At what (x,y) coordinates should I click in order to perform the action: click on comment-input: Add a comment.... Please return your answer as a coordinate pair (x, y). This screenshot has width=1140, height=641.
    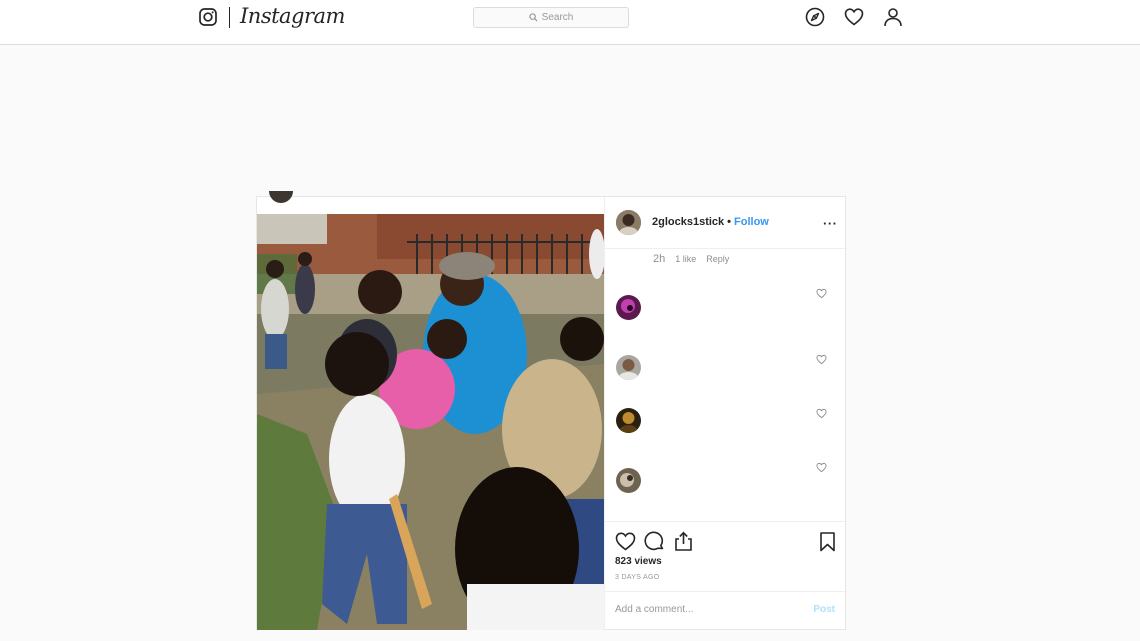
    Looking at the image, I should click on (654, 609).